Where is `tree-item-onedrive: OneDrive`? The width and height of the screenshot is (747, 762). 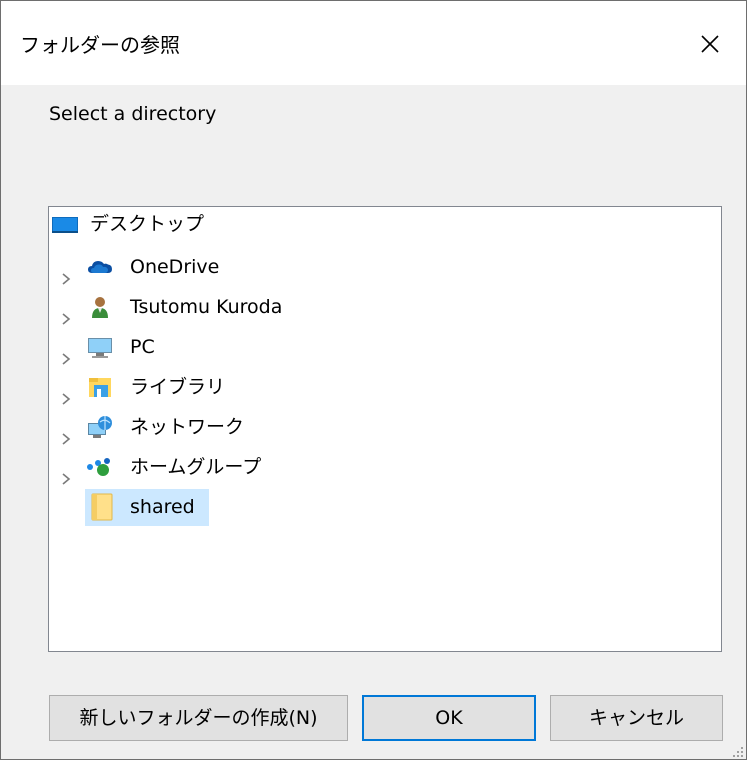
tree-item-onedrive: OneDrive is located at coordinates (159, 267).